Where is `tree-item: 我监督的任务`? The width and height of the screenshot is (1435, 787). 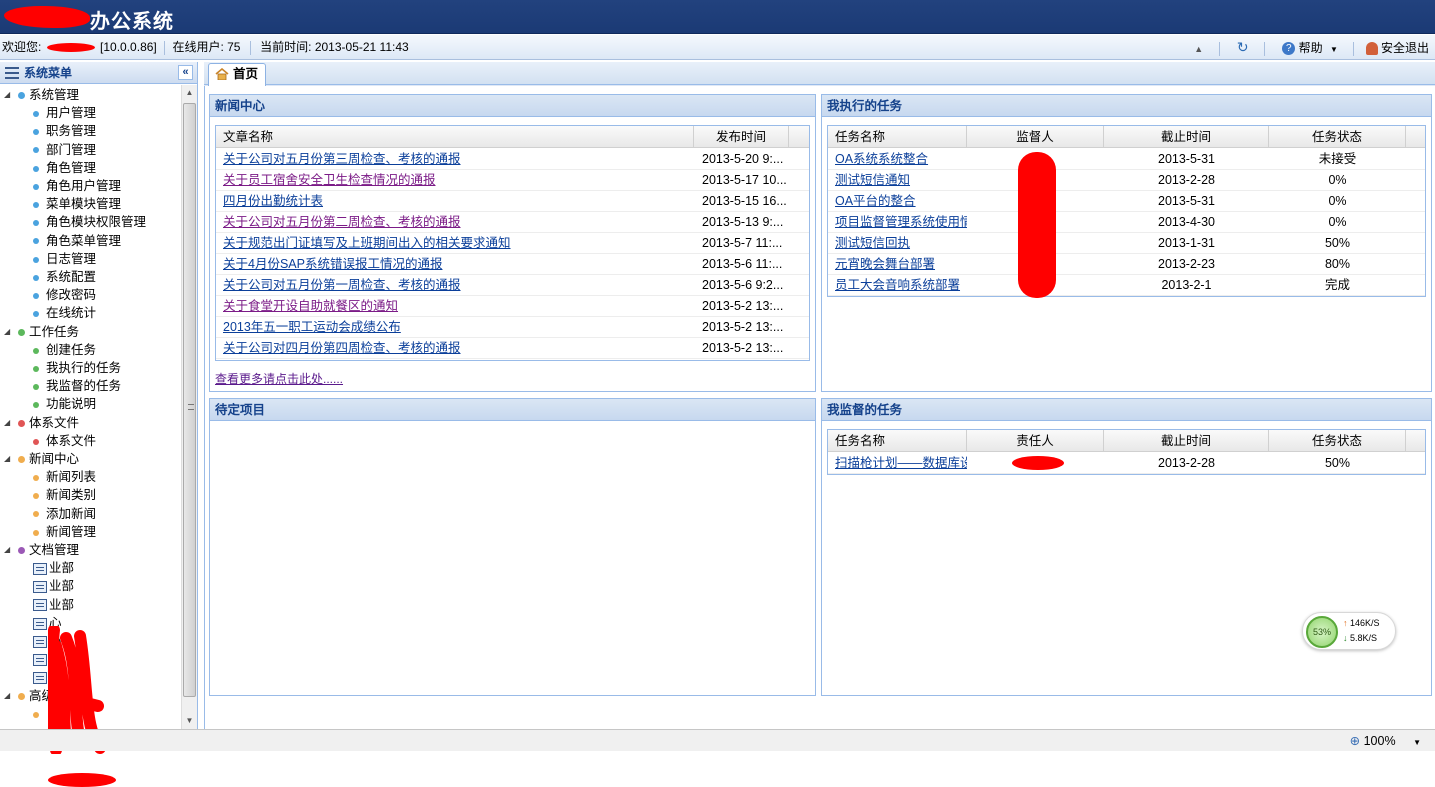 tree-item: 我监督的任务 is located at coordinates (77, 386).